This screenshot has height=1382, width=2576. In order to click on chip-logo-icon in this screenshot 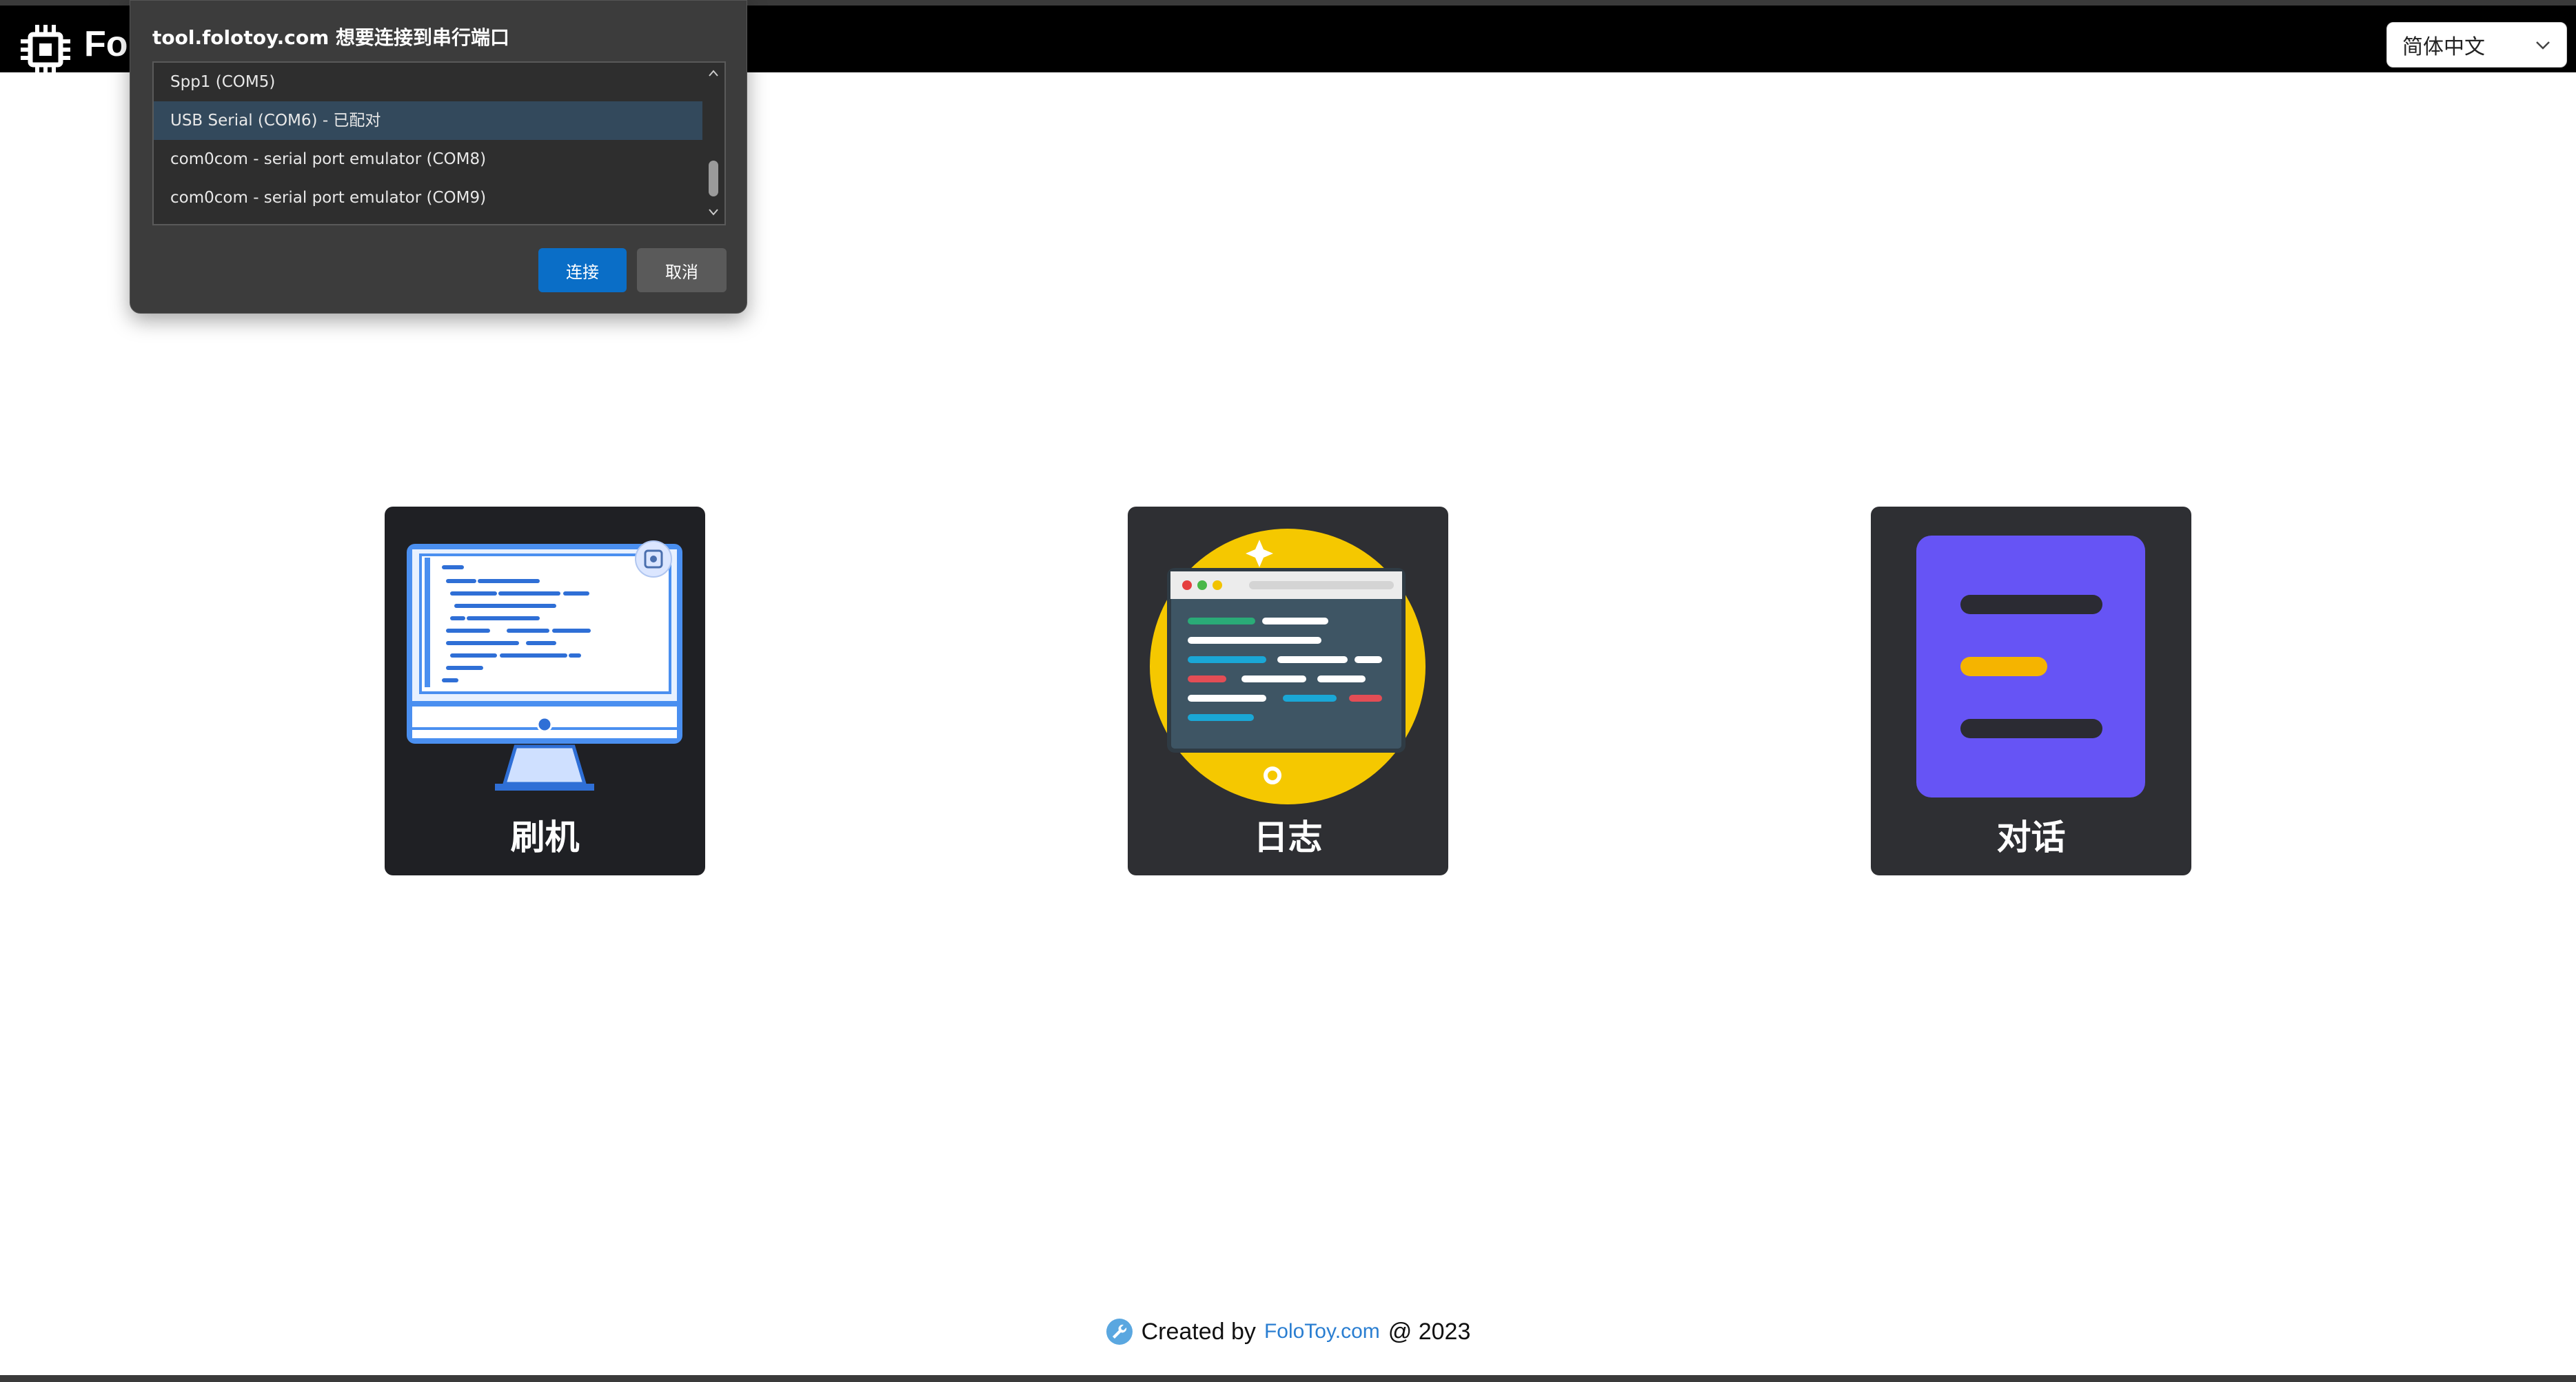, I will do `click(45, 49)`.